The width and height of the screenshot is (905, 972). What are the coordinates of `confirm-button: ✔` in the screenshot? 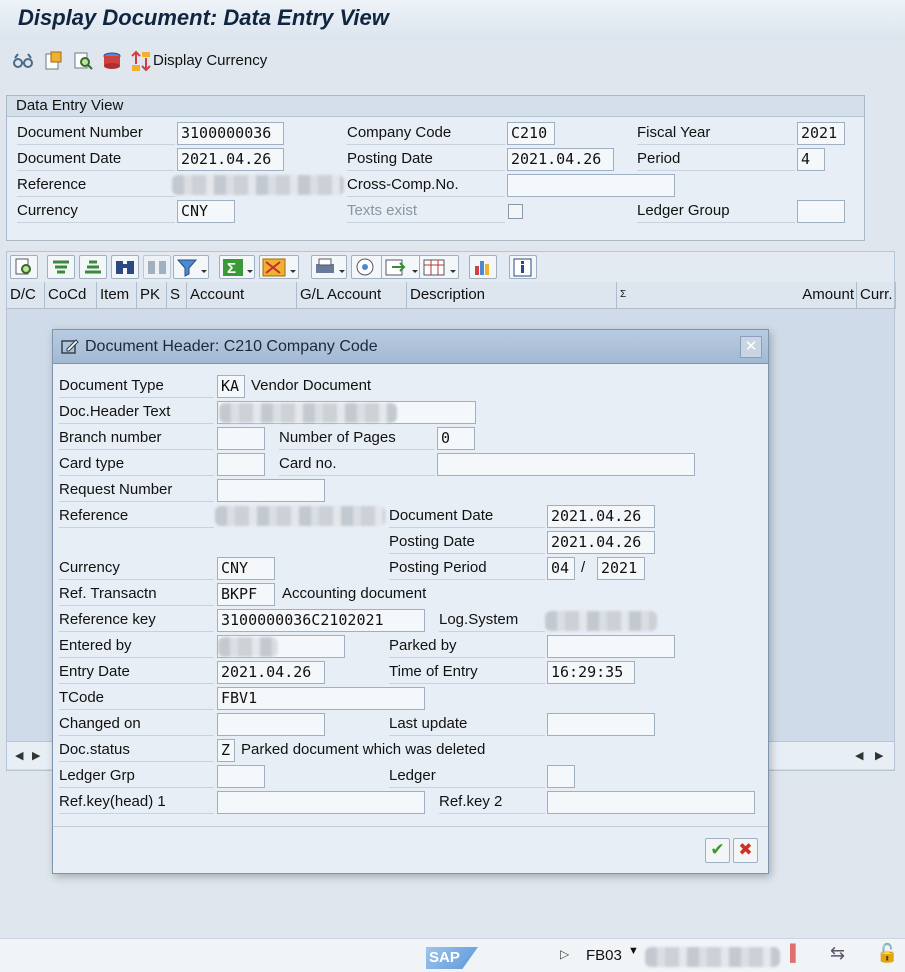 It's located at (717, 850).